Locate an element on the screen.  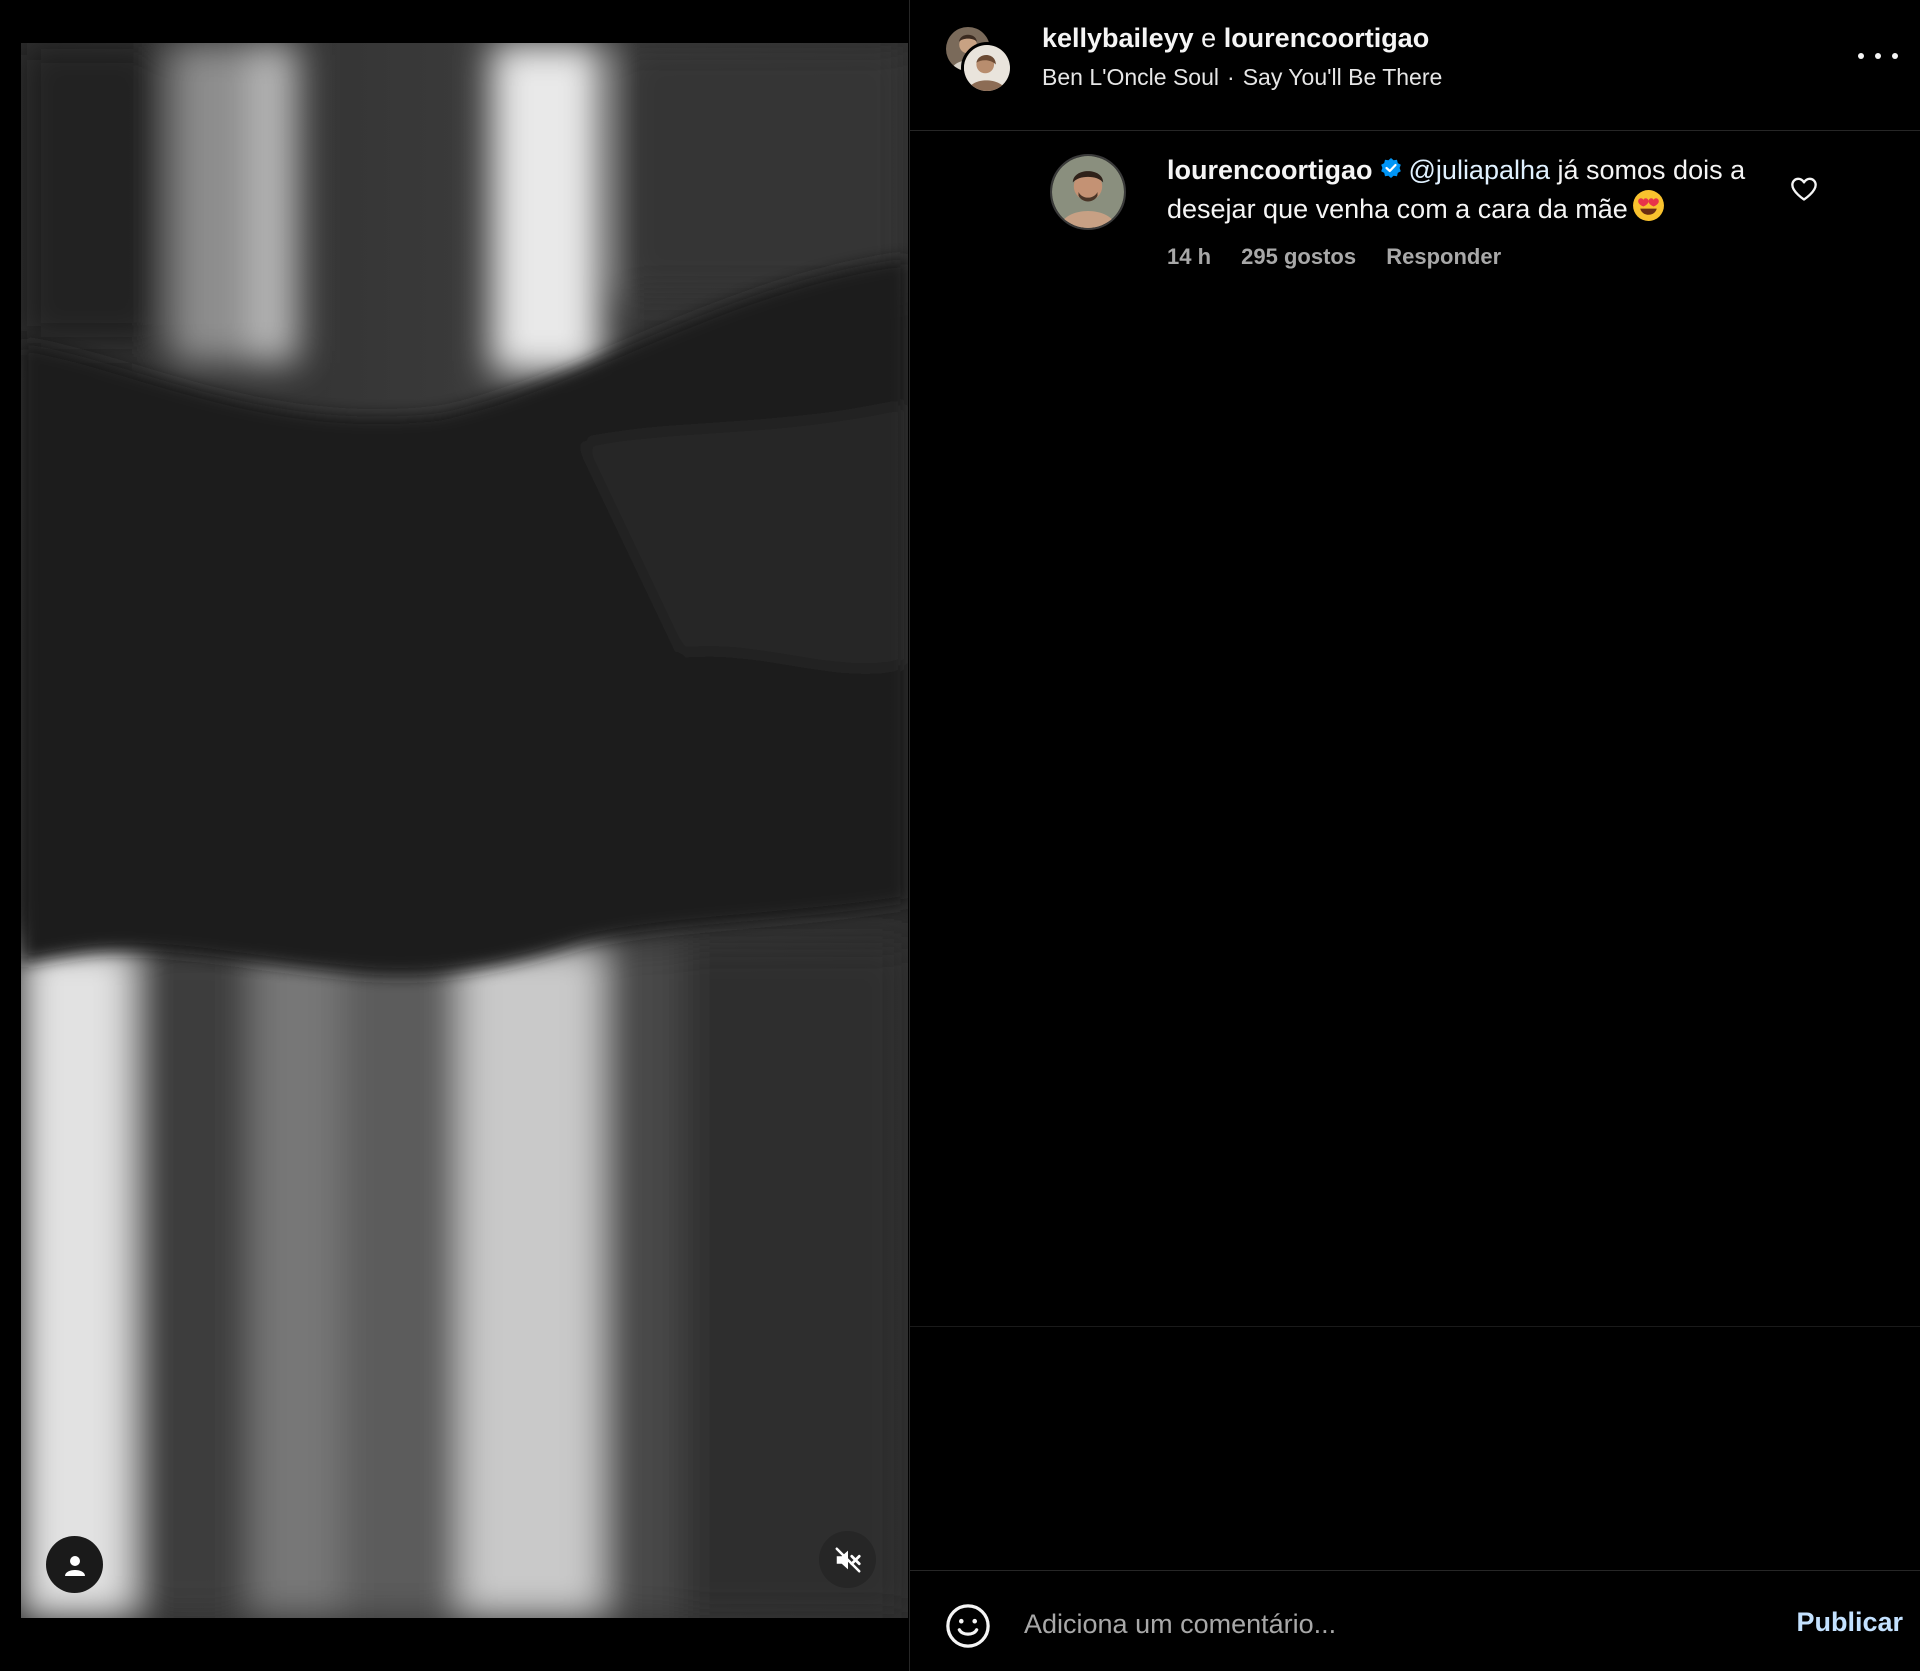
add-comment-bar: Publicar is located at coordinates (1415, 1620).